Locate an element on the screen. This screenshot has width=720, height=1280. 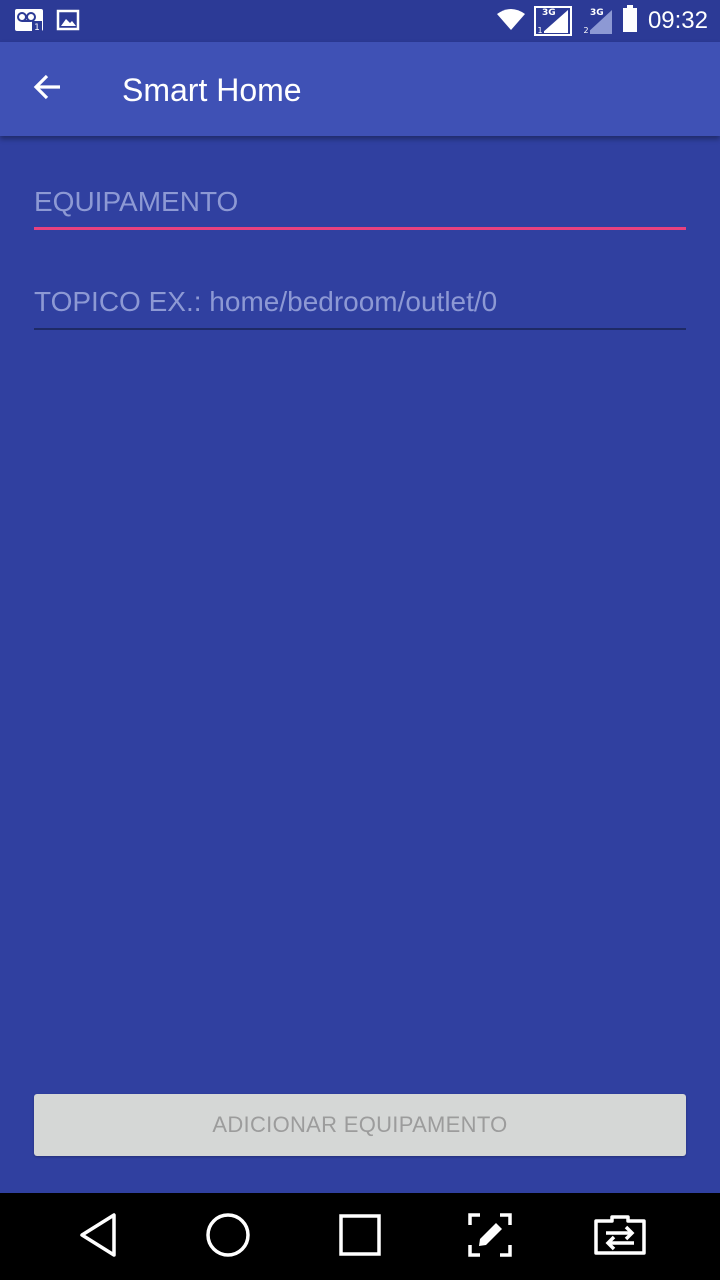
nav-home-button is located at coordinates (228, 1237).